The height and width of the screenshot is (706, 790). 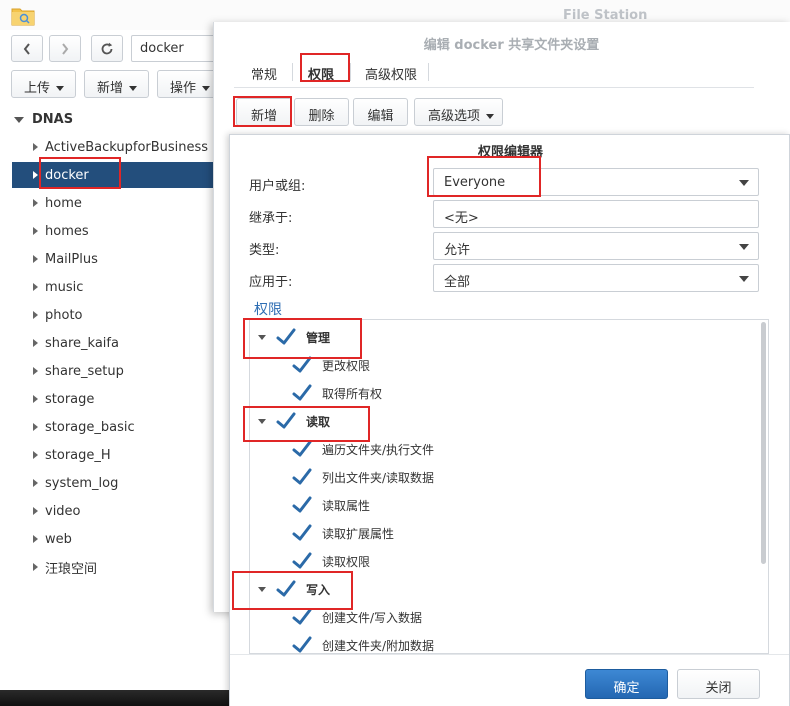 What do you see at coordinates (71, 569) in the screenshot?
I see `folder-label: 汪琅空间` at bounding box center [71, 569].